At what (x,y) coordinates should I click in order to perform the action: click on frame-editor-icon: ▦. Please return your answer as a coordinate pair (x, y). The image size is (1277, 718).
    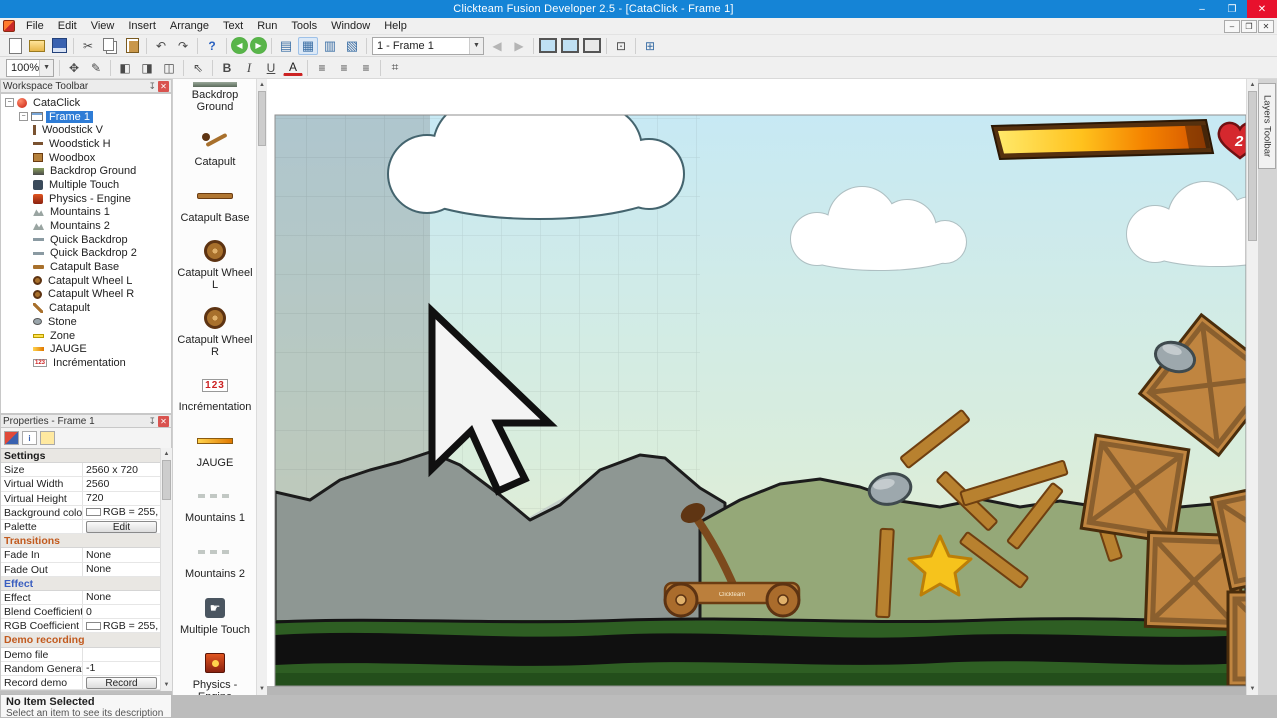
    Looking at the image, I should click on (308, 45).